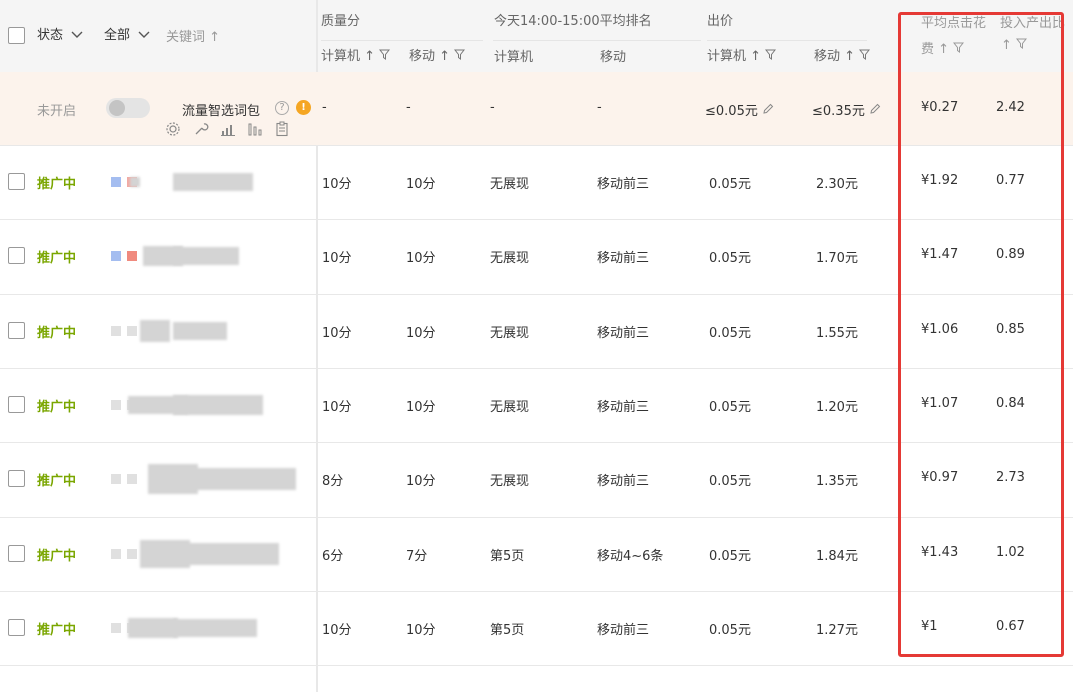 The width and height of the screenshot is (1073, 692). Describe the element at coordinates (837, 628) in the screenshot. I see `bid-mobile-cell: 1.27元` at that location.